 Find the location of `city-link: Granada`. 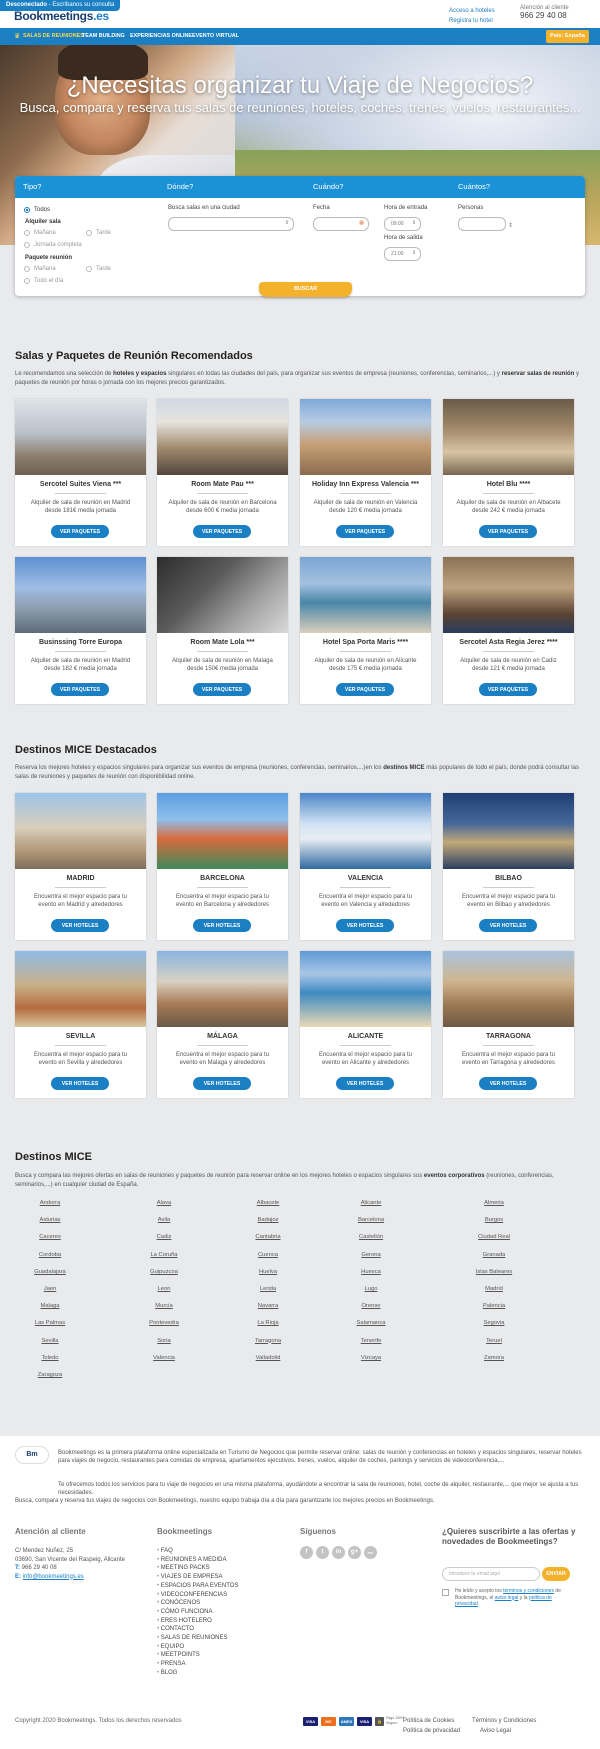

city-link: Granada is located at coordinates (494, 1255).